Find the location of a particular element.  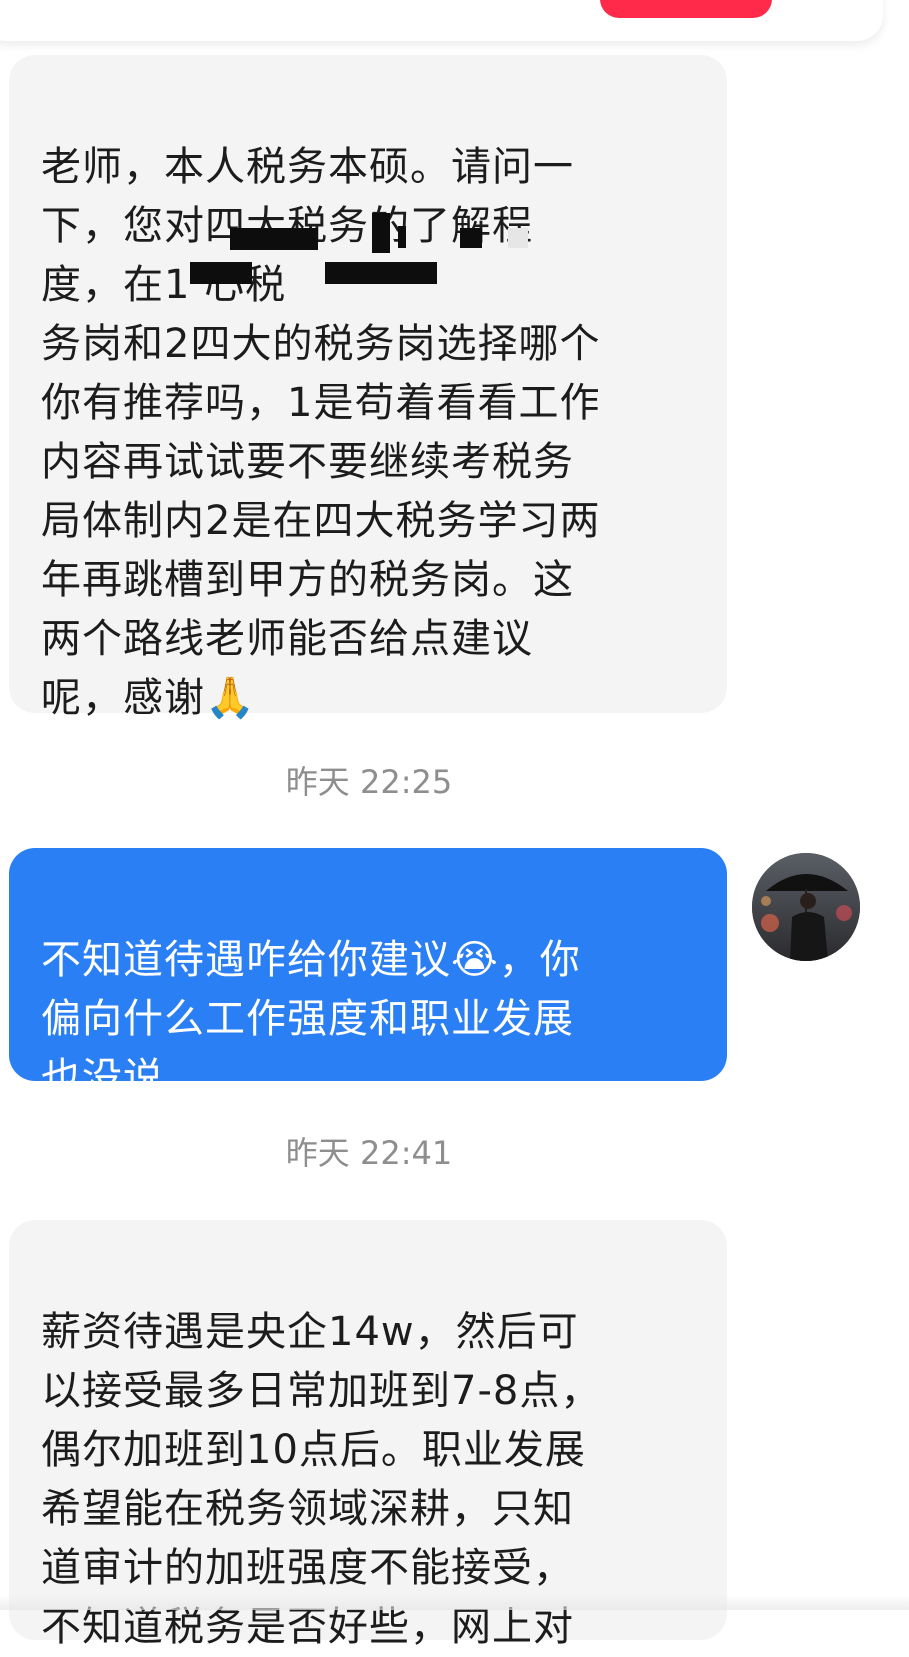

timestamp: 昨天 22:41 is located at coordinates (369, 1153).